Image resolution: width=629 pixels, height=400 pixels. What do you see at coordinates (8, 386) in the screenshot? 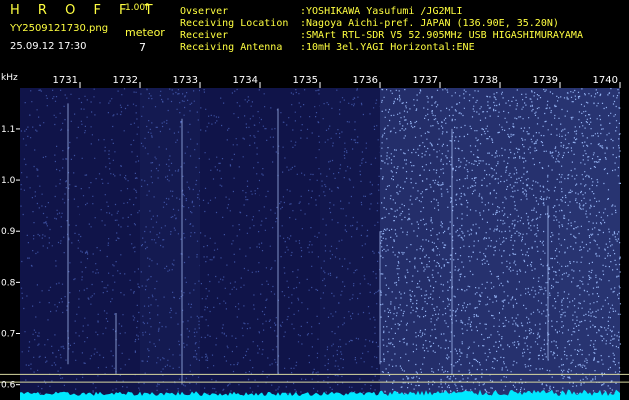
I see `y-tick-label: 0.6` at bounding box center [8, 386].